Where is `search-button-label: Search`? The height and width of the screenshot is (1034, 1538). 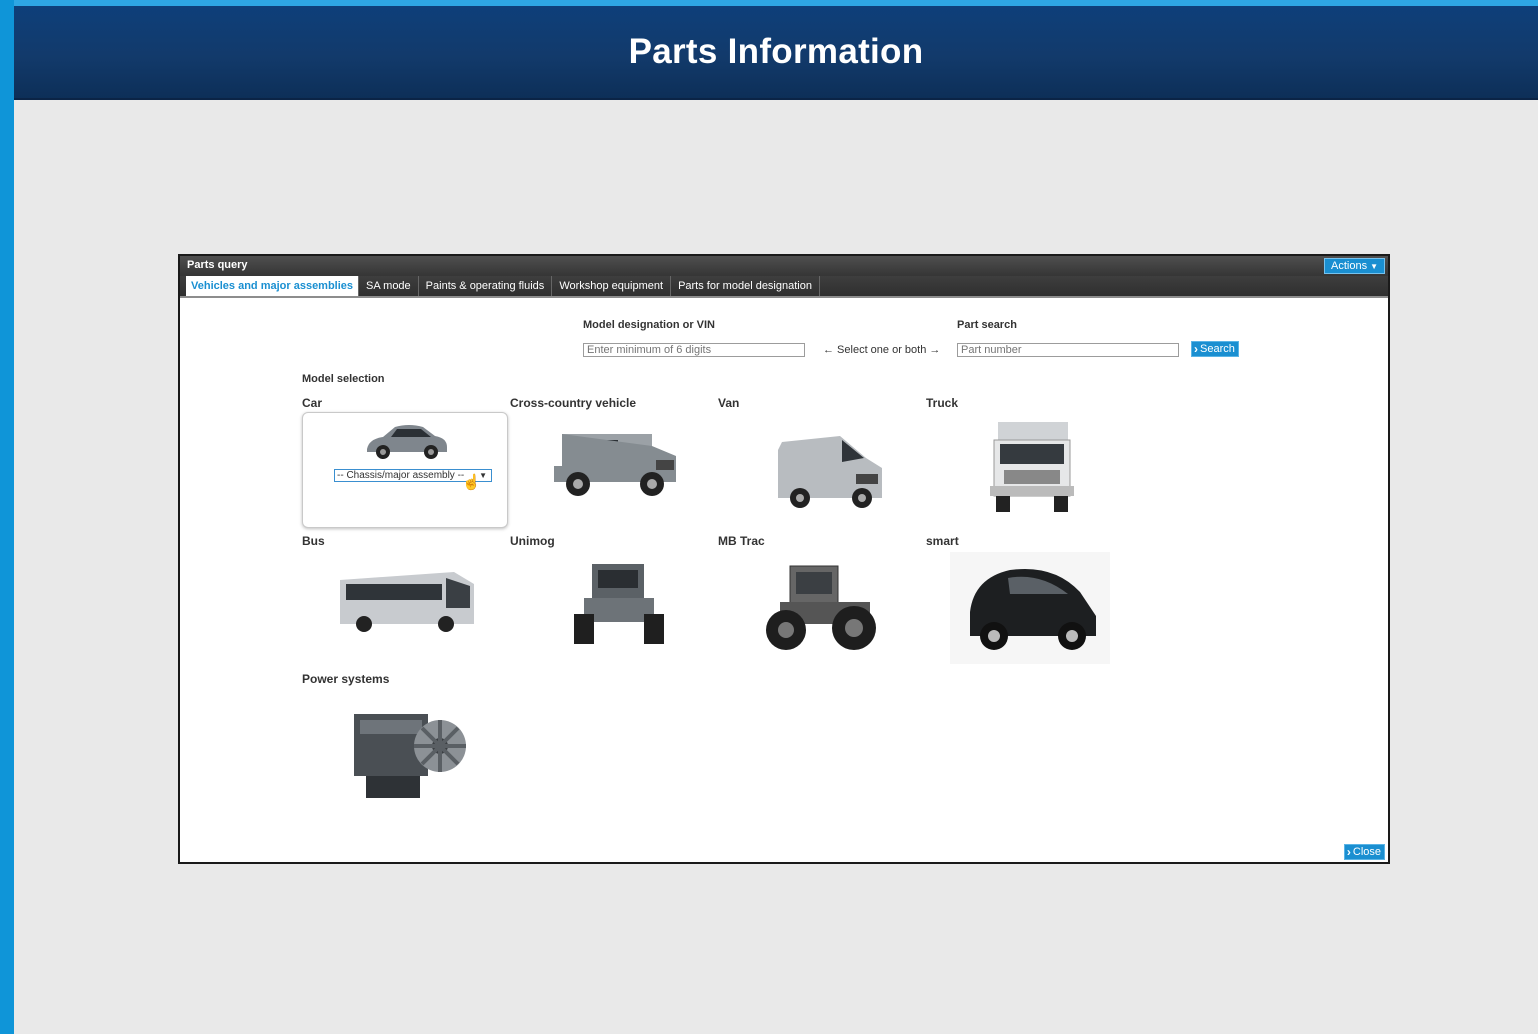 search-button-label: Search is located at coordinates (1217, 349).